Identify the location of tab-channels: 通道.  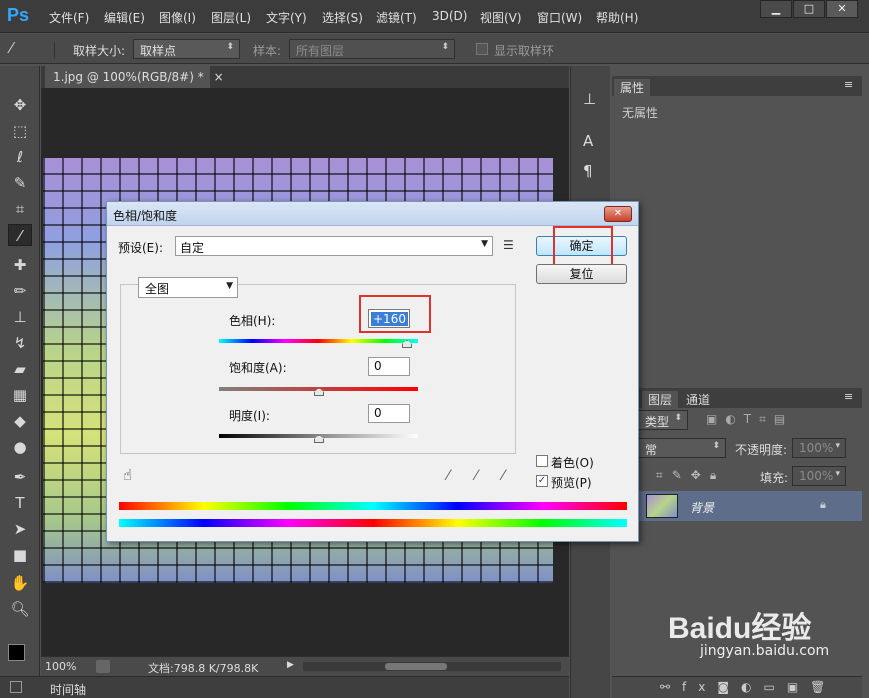
(698, 399).